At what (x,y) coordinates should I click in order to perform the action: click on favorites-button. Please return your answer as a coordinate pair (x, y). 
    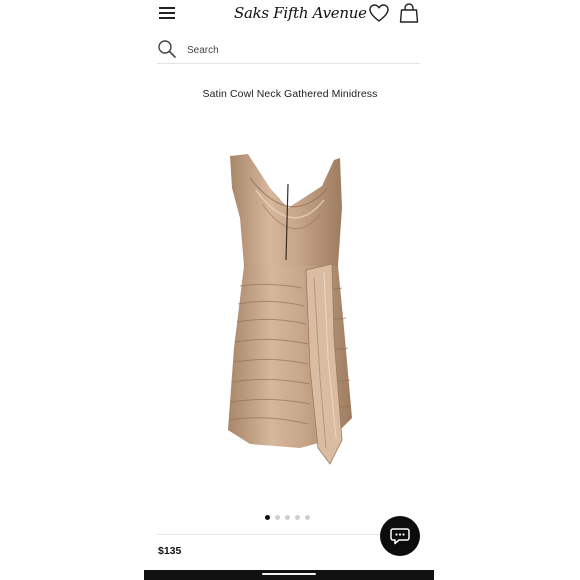
    Looking at the image, I should click on (379, 13).